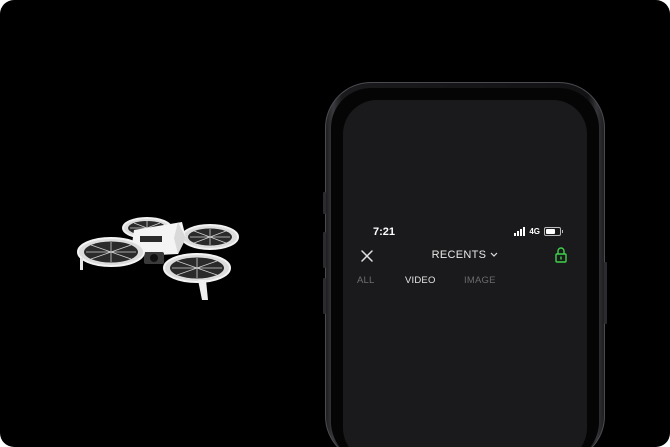 This screenshot has width=670, height=447. What do you see at coordinates (384, 232) in the screenshot?
I see `status-time: 7:21` at bounding box center [384, 232].